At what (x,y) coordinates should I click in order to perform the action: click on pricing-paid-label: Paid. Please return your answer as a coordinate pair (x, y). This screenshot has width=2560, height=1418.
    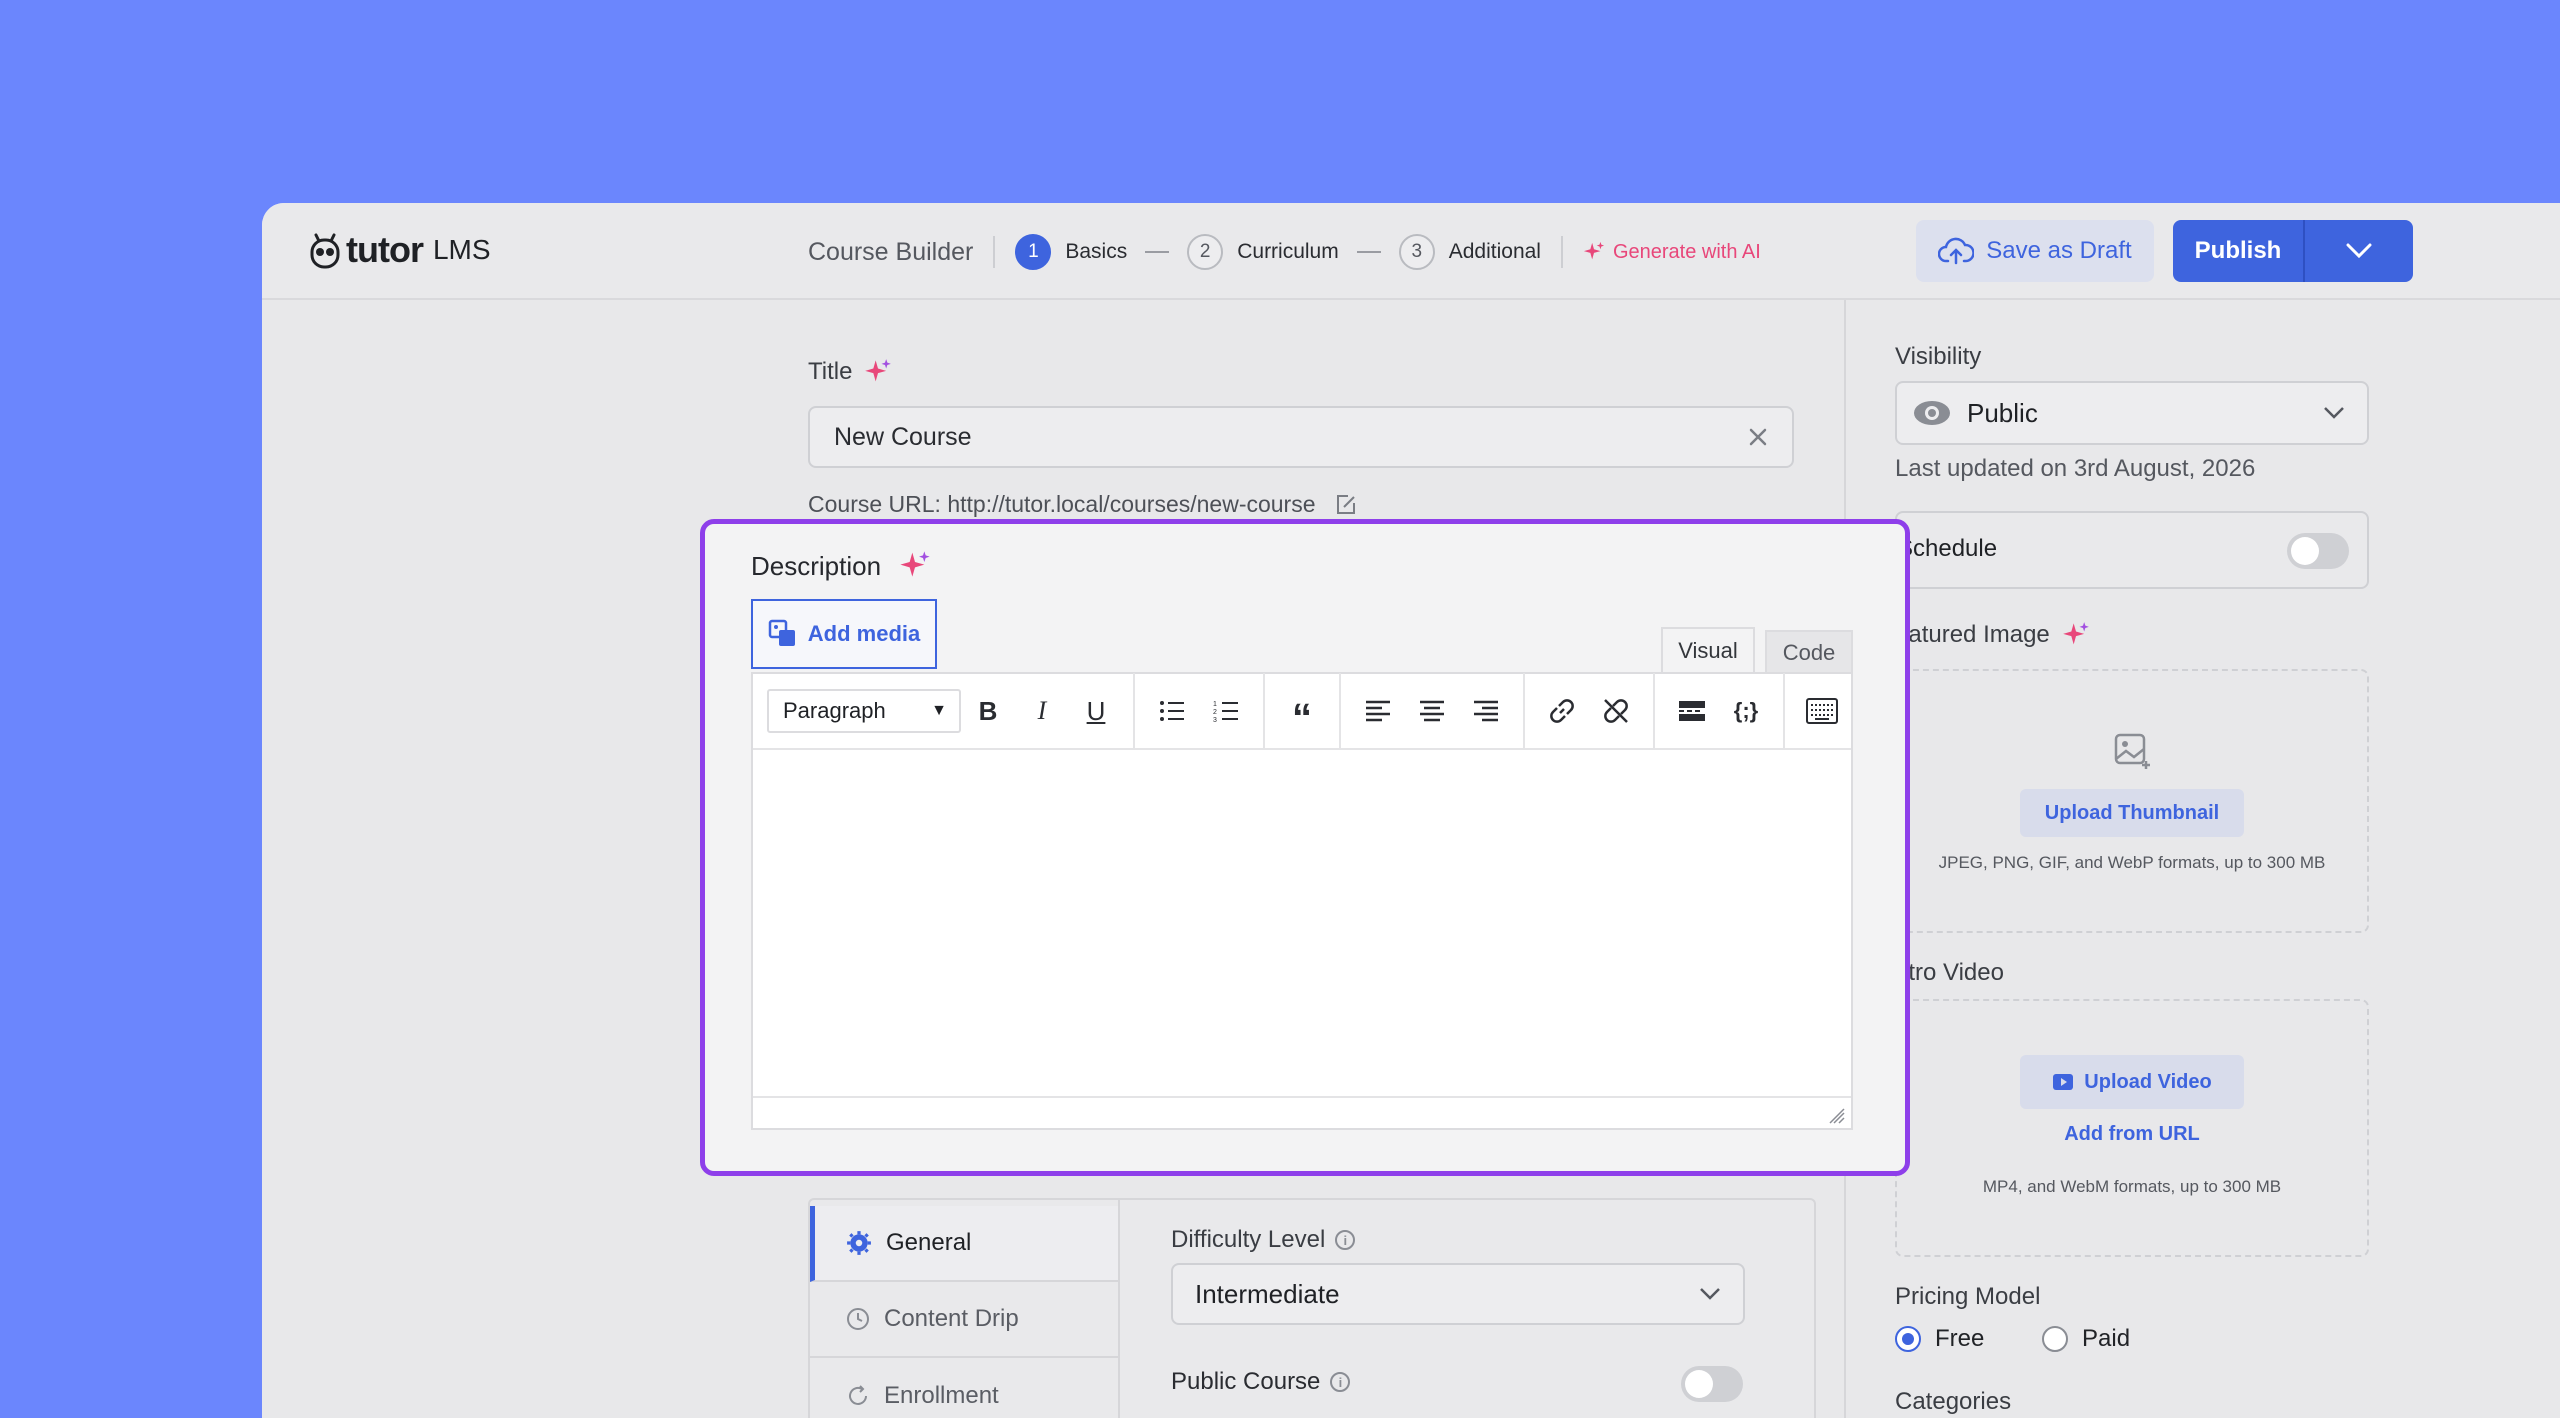
    Looking at the image, I should click on (2106, 1338).